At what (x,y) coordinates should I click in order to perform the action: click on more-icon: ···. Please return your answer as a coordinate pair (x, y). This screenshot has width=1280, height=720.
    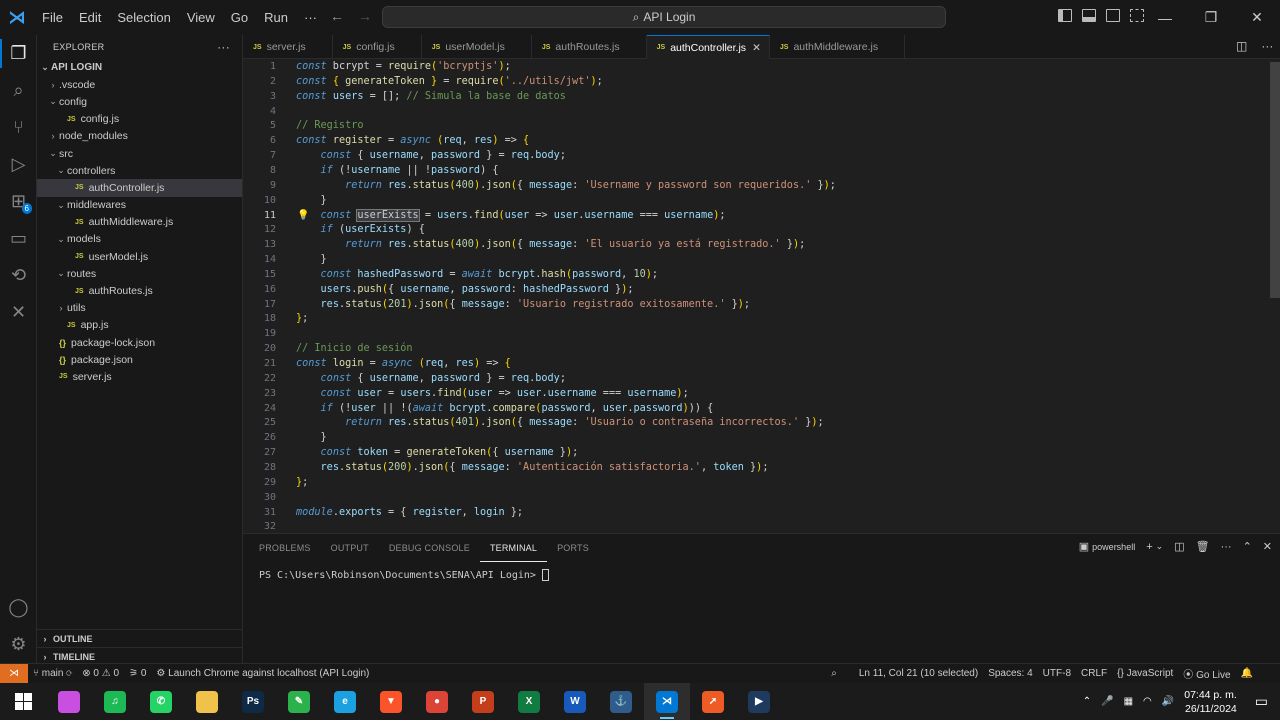
    Looking at the image, I should click on (1226, 547).